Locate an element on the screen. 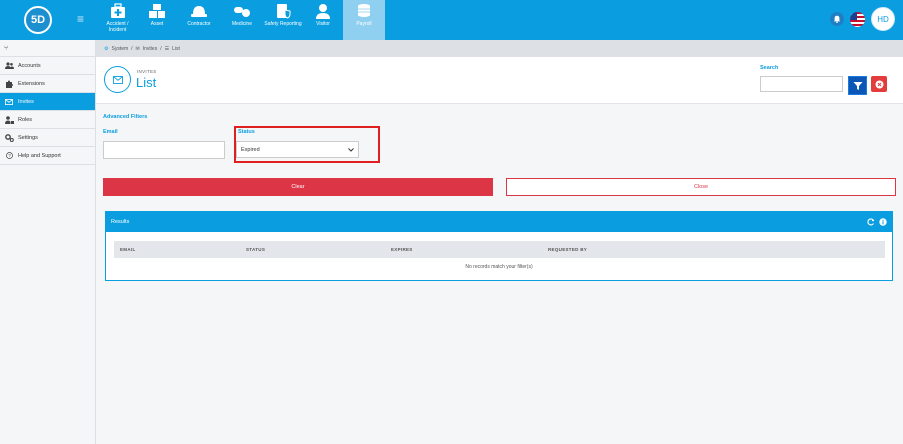  hamburger-menu-icon: ≡ is located at coordinates (80, 19).